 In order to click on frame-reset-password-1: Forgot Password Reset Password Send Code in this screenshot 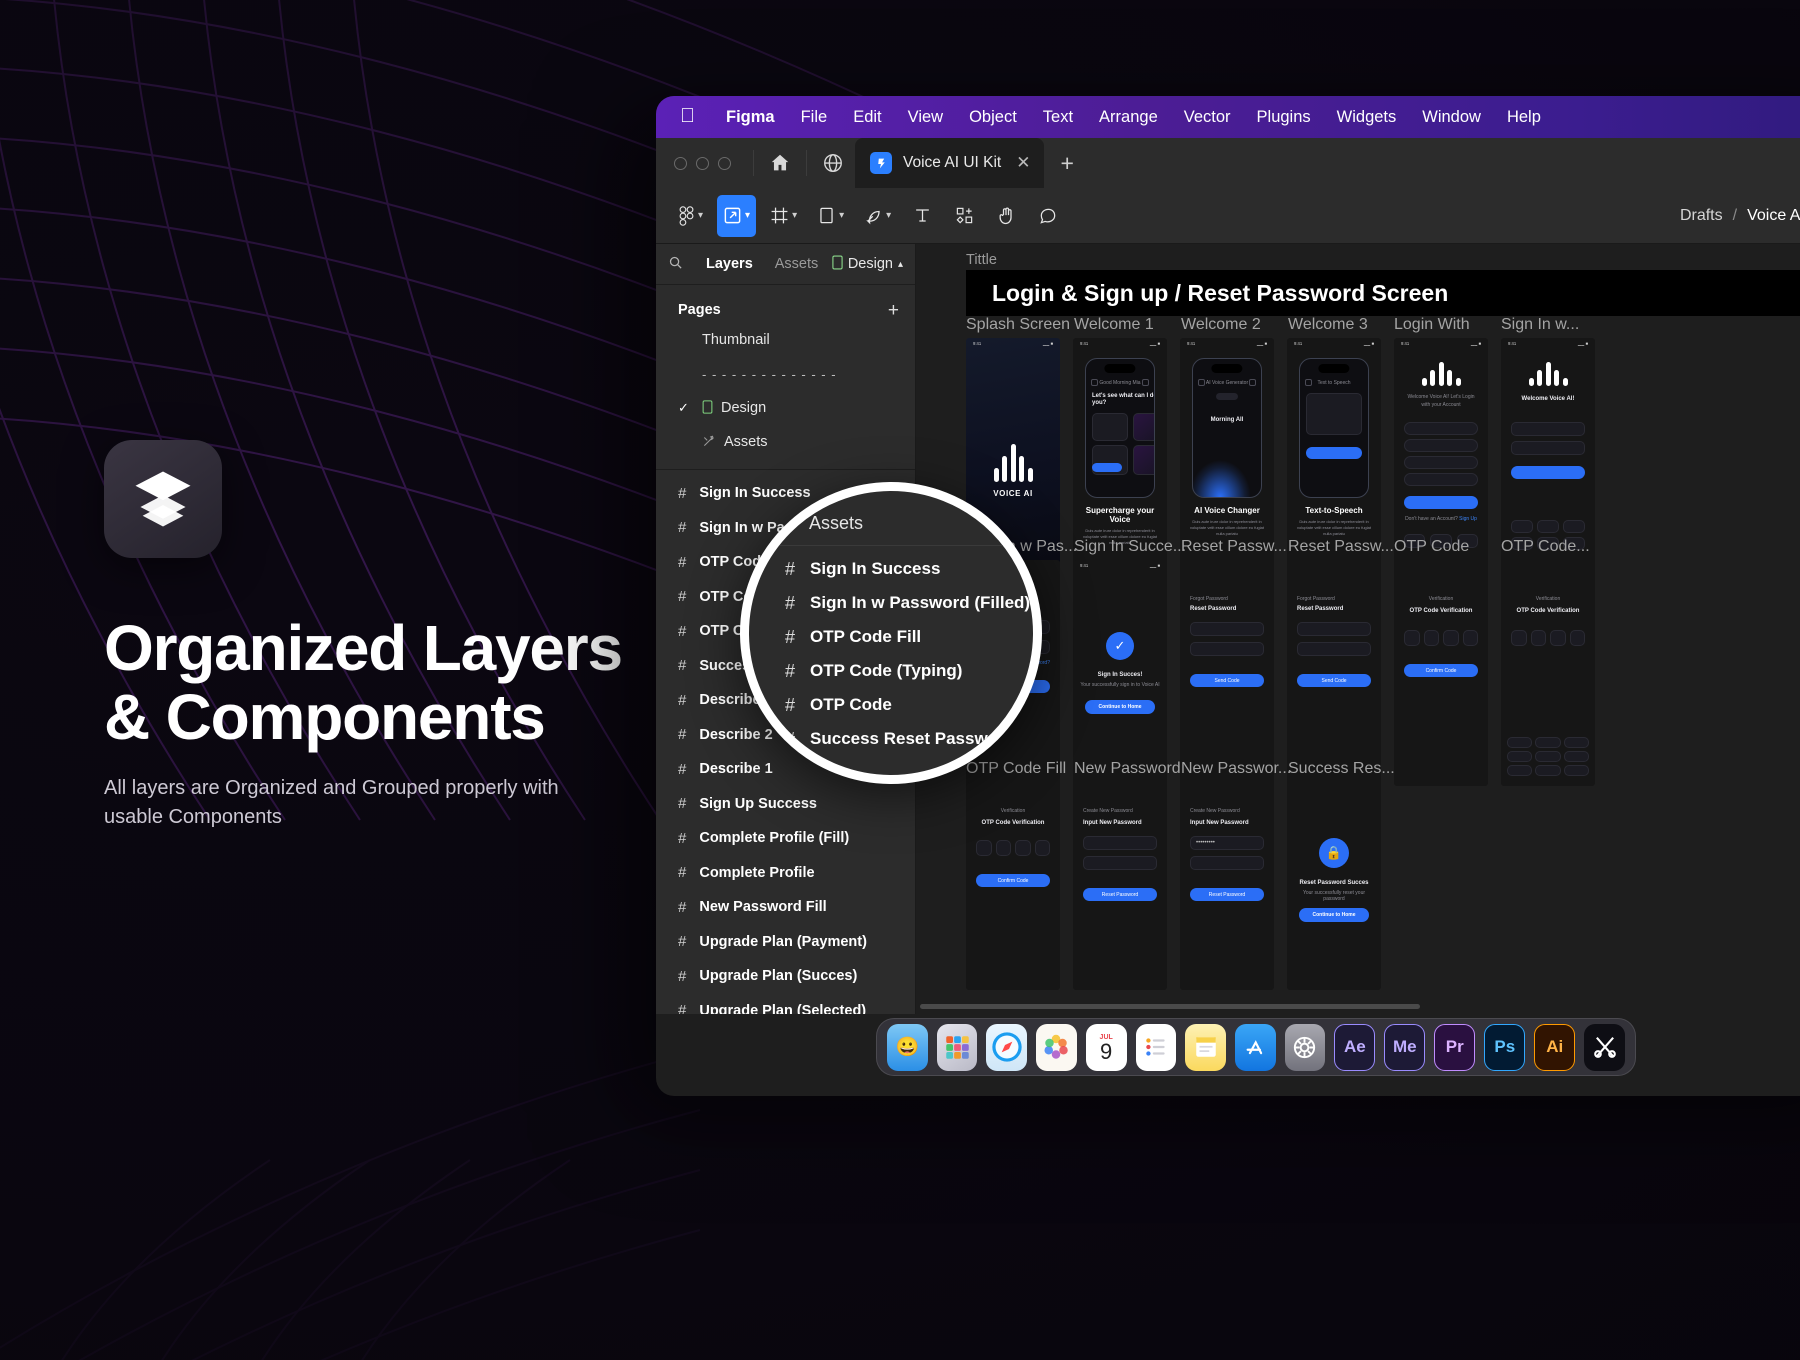, I will do `click(1227, 673)`.